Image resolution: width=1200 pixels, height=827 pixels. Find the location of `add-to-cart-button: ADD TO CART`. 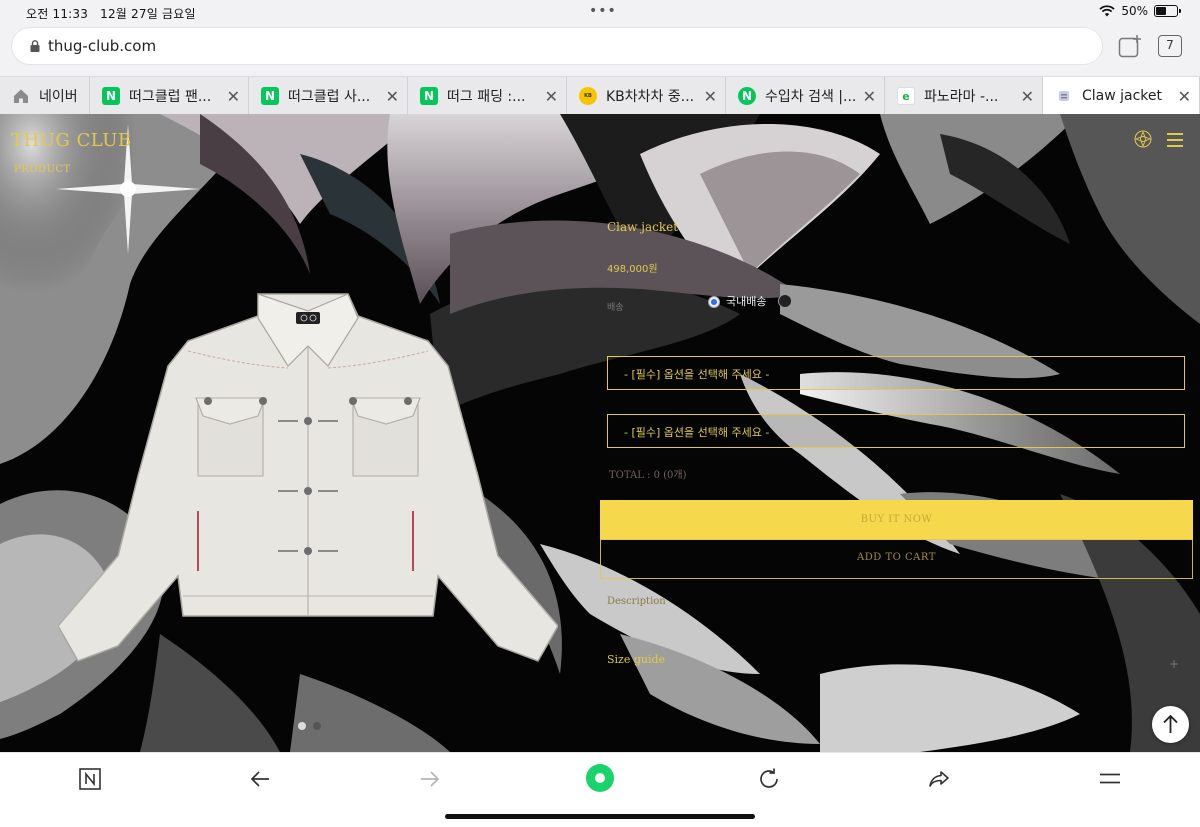

add-to-cart-button: ADD TO CART is located at coordinates (896, 559).